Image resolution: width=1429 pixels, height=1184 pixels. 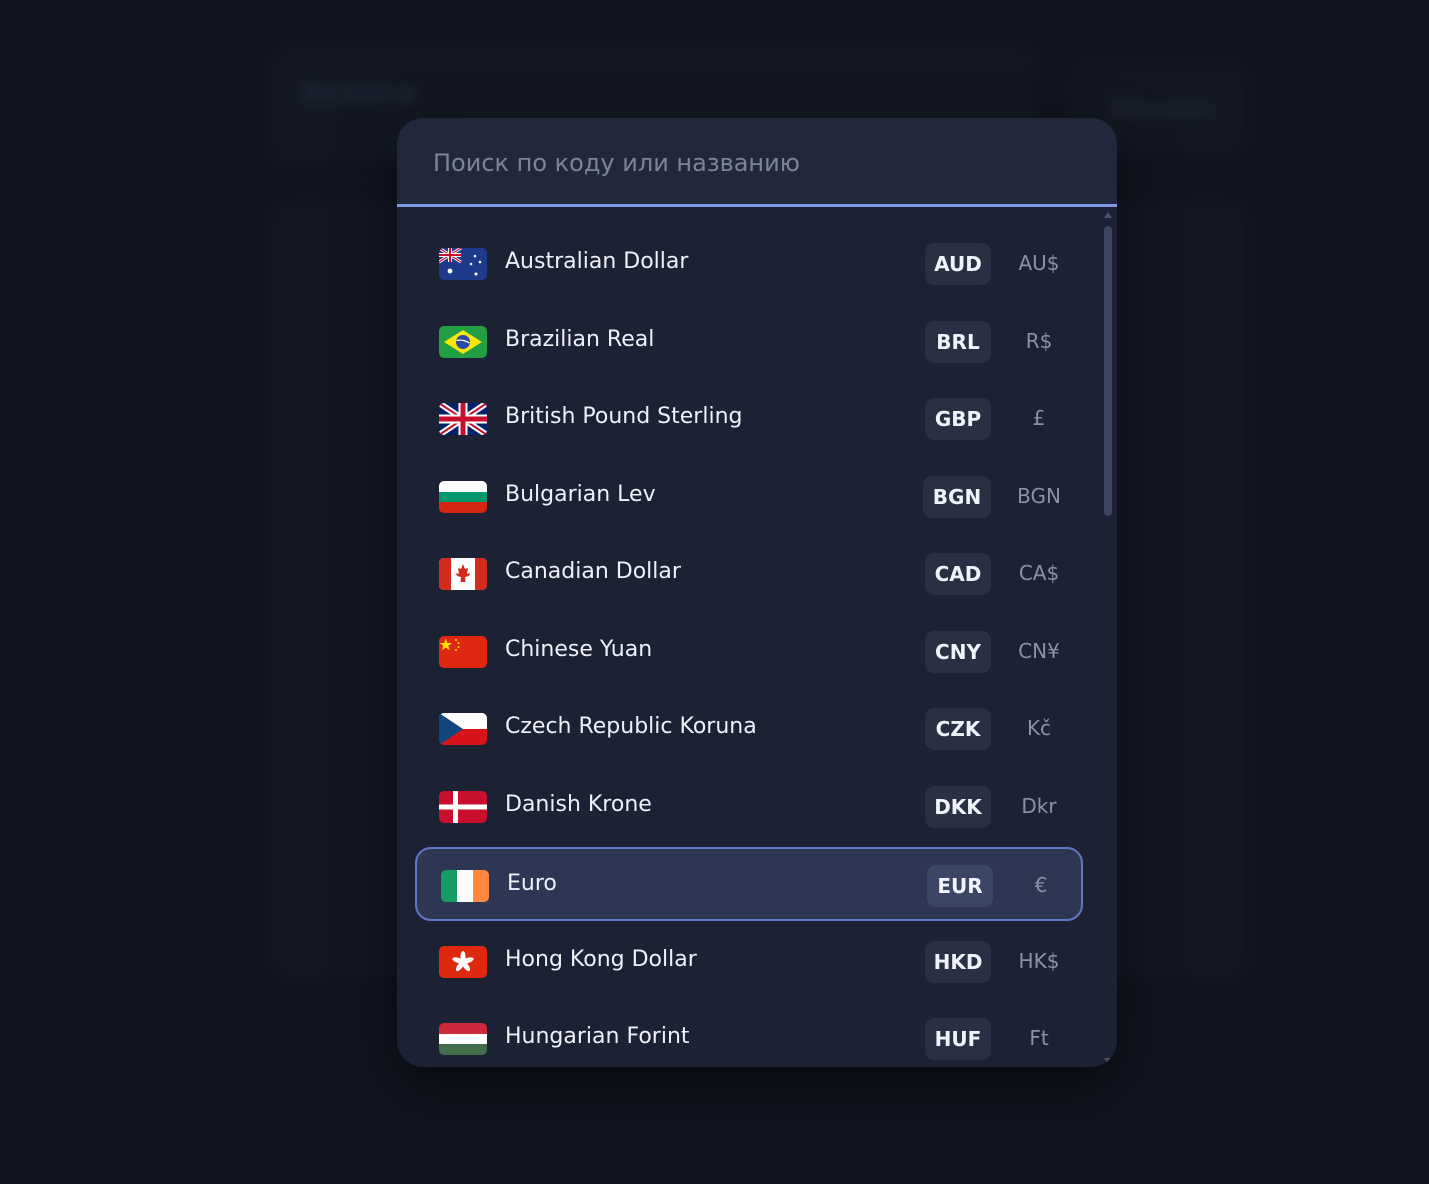 What do you see at coordinates (463, 264) in the screenshot?
I see `australia-flag-icon` at bounding box center [463, 264].